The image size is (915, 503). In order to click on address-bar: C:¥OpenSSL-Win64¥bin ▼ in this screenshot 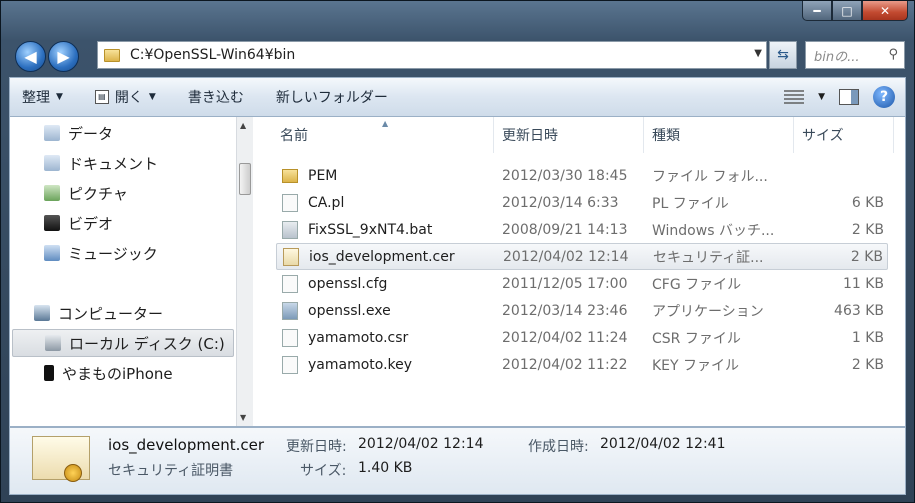, I will do `click(432, 55)`.